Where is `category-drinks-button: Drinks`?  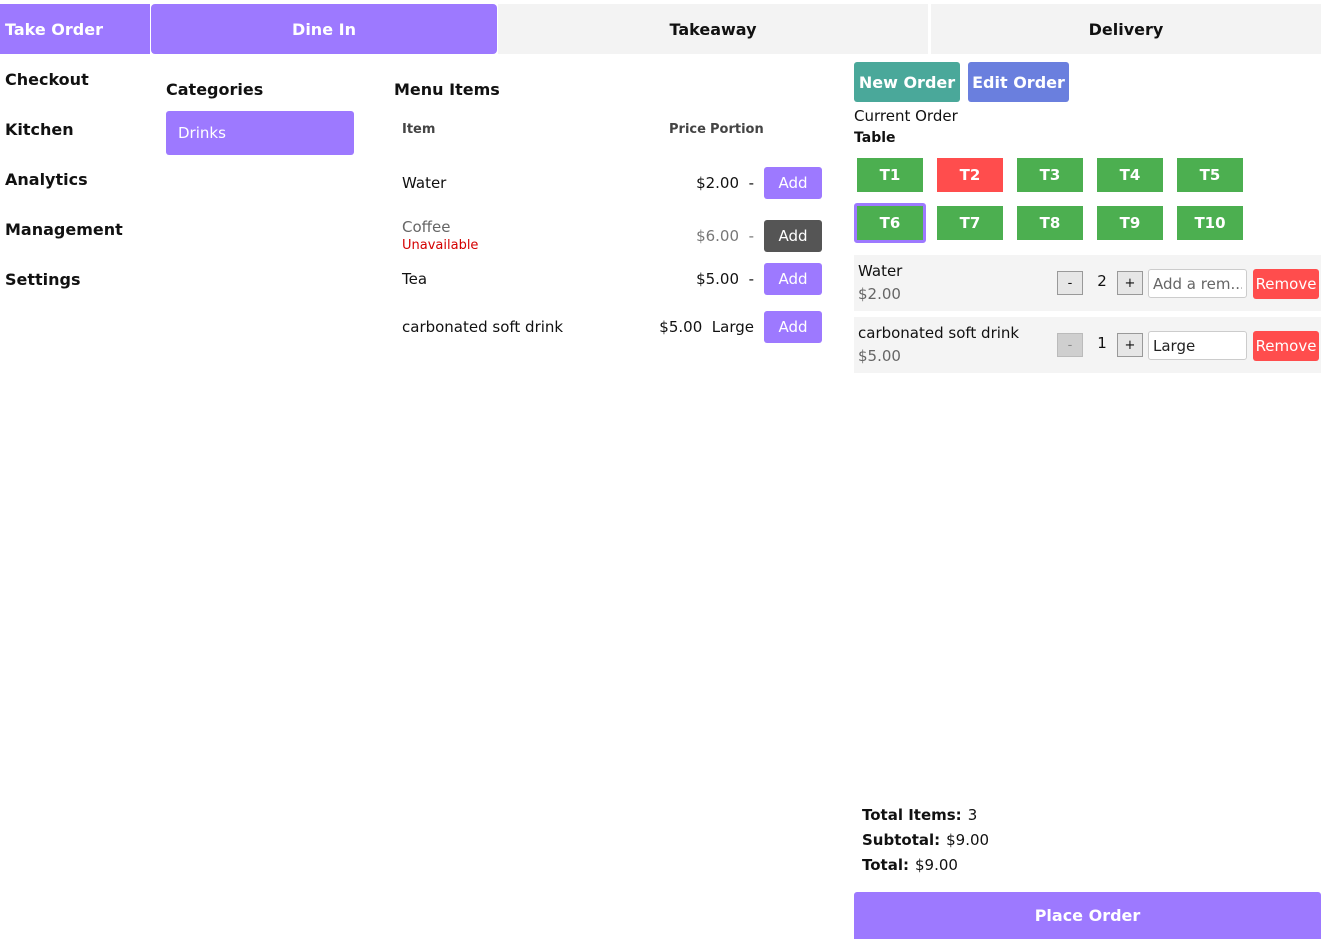 category-drinks-button: Drinks is located at coordinates (260, 133).